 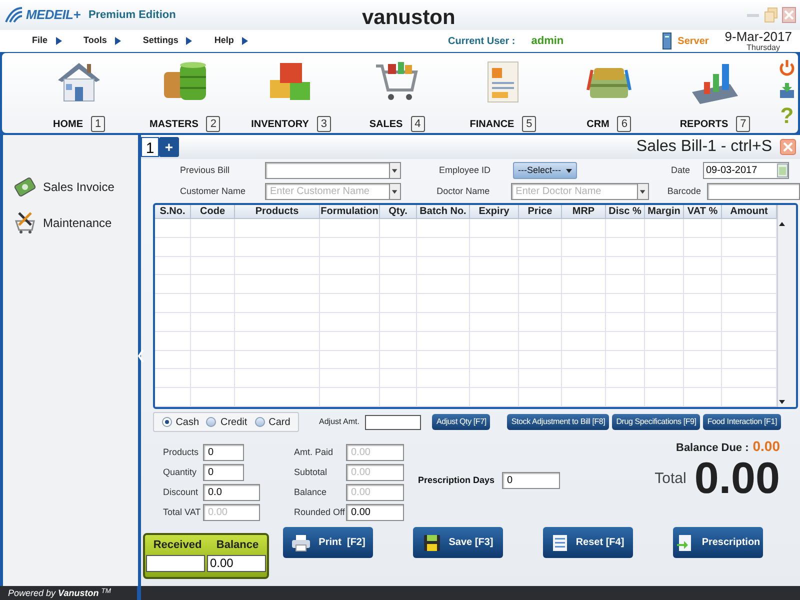 What do you see at coordinates (409, 18) in the screenshot?
I see `window-title: vanuston` at bounding box center [409, 18].